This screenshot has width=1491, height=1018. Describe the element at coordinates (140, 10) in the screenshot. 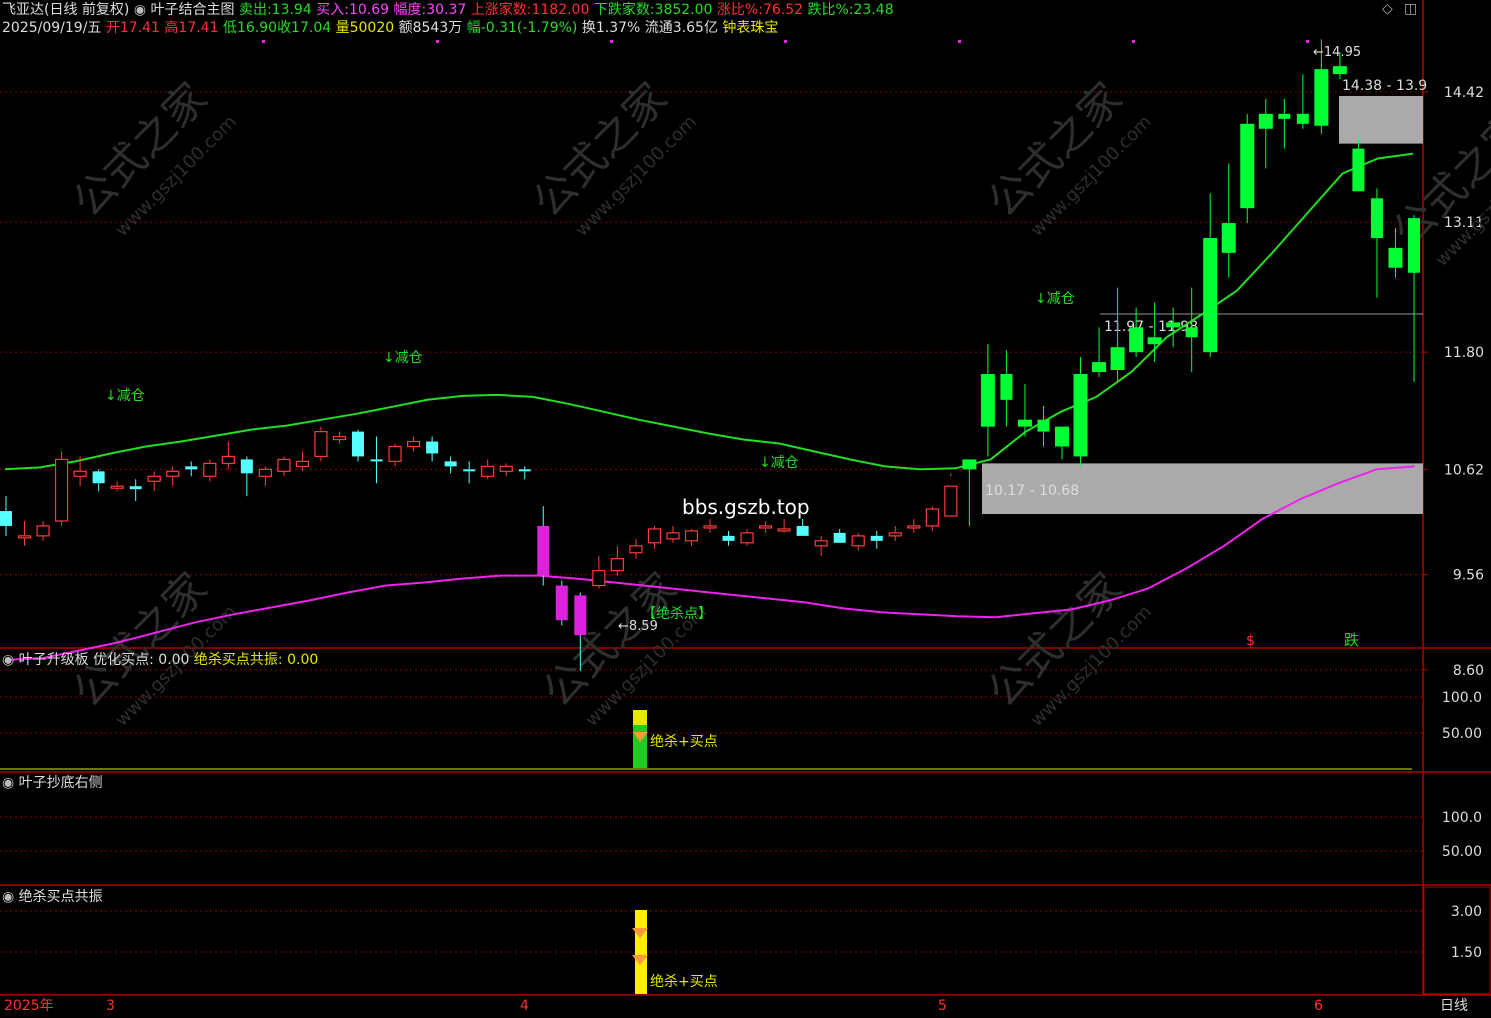

I see `collapse-icon: ◉` at that location.